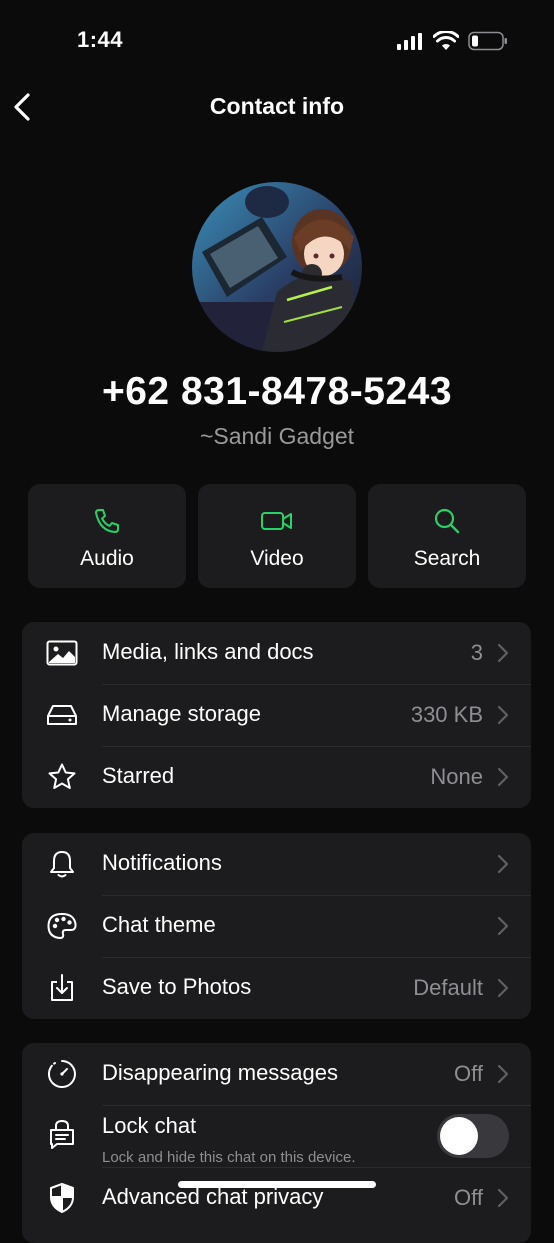  What do you see at coordinates (62, 715) in the screenshot?
I see `storage-icon` at bounding box center [62, 715].